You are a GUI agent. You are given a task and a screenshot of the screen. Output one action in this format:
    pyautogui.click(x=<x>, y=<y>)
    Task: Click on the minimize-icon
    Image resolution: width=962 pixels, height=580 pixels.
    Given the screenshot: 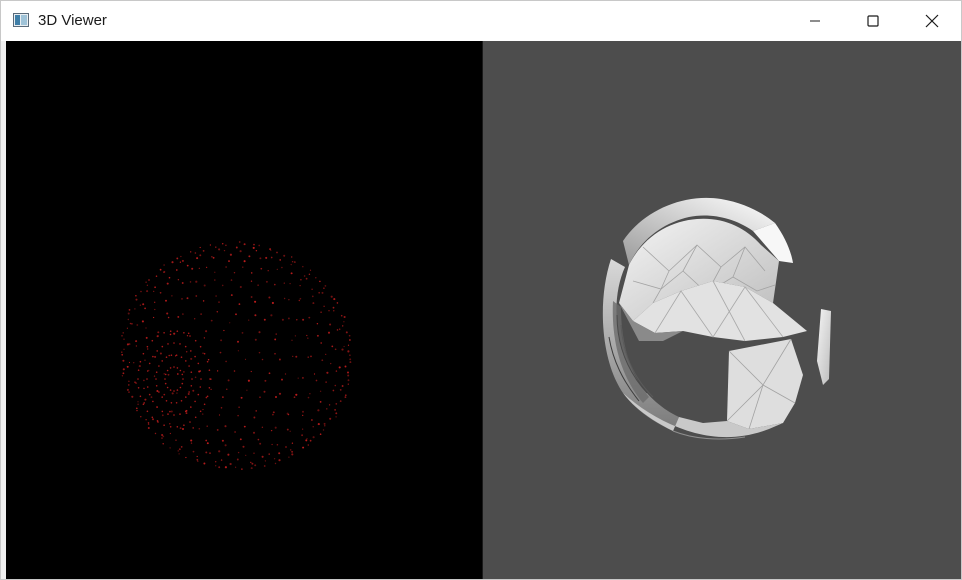 What is the action you would take?
    pyautogui.click(x=815, y=20)
    